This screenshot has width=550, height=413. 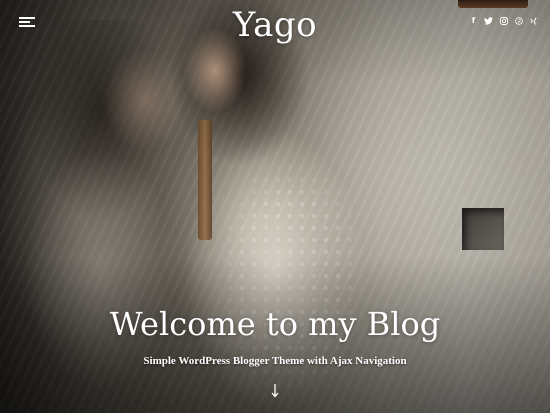 I want to click on site-title: Yago, so click(x=275, y=25).